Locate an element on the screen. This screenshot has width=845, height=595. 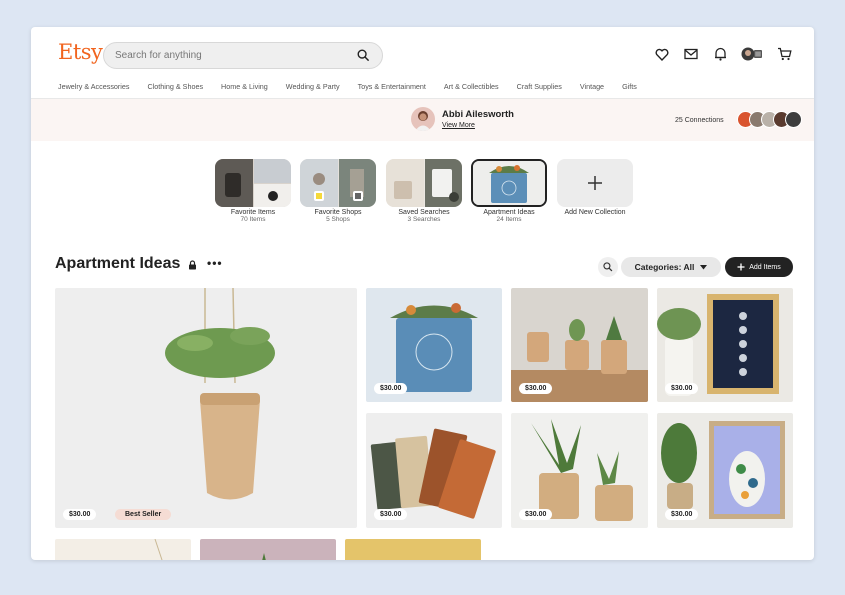
categories-label: Categories: All is located at coordinates (664, 267).